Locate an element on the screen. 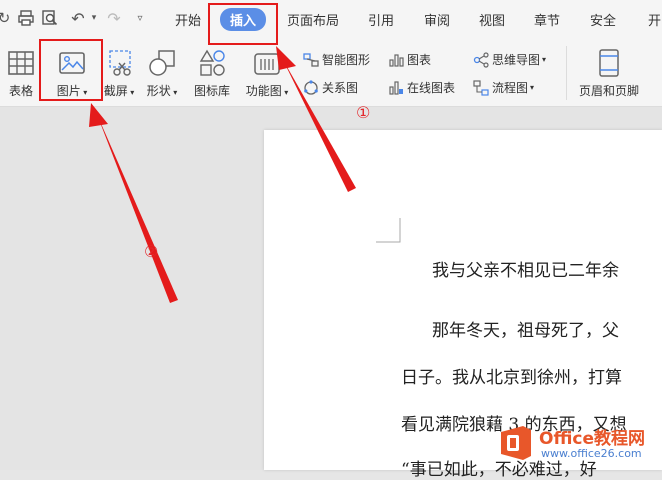 The image size is (662, 480). office-logo-icon is located at coordinates (516, 443).